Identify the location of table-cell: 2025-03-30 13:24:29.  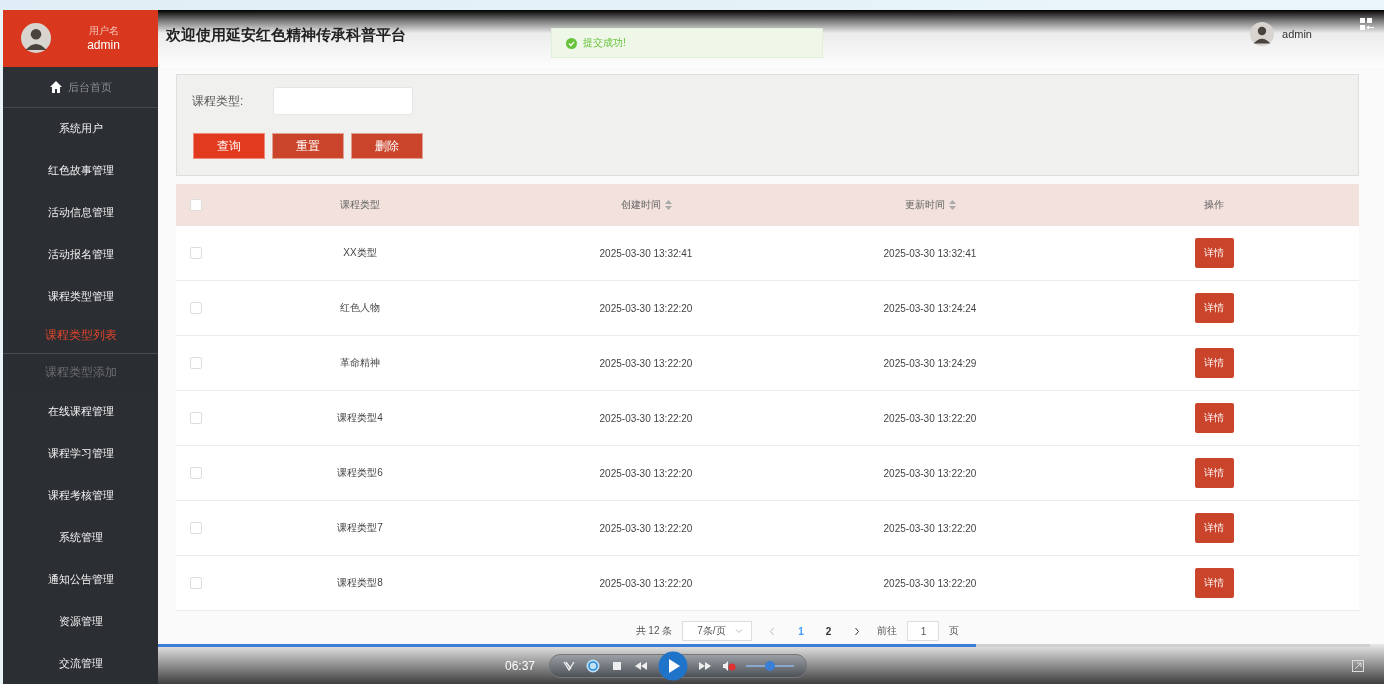
(930, 363).